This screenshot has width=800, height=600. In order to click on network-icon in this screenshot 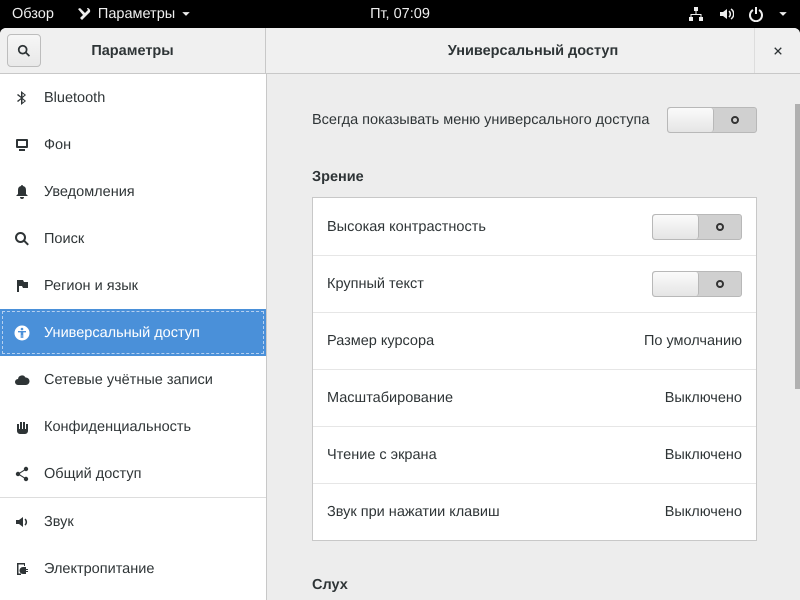, I will do `click(696, 14)`.